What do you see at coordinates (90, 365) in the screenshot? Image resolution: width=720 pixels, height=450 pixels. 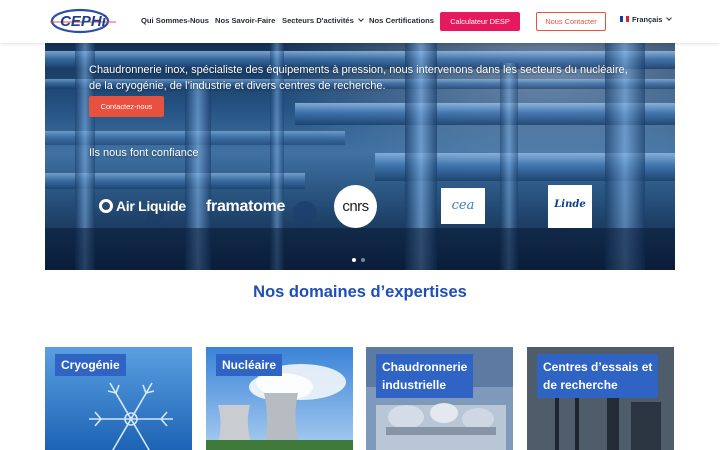 I see `card-cryogenie-label: Cryogénie` at bounding box center [90, 365].